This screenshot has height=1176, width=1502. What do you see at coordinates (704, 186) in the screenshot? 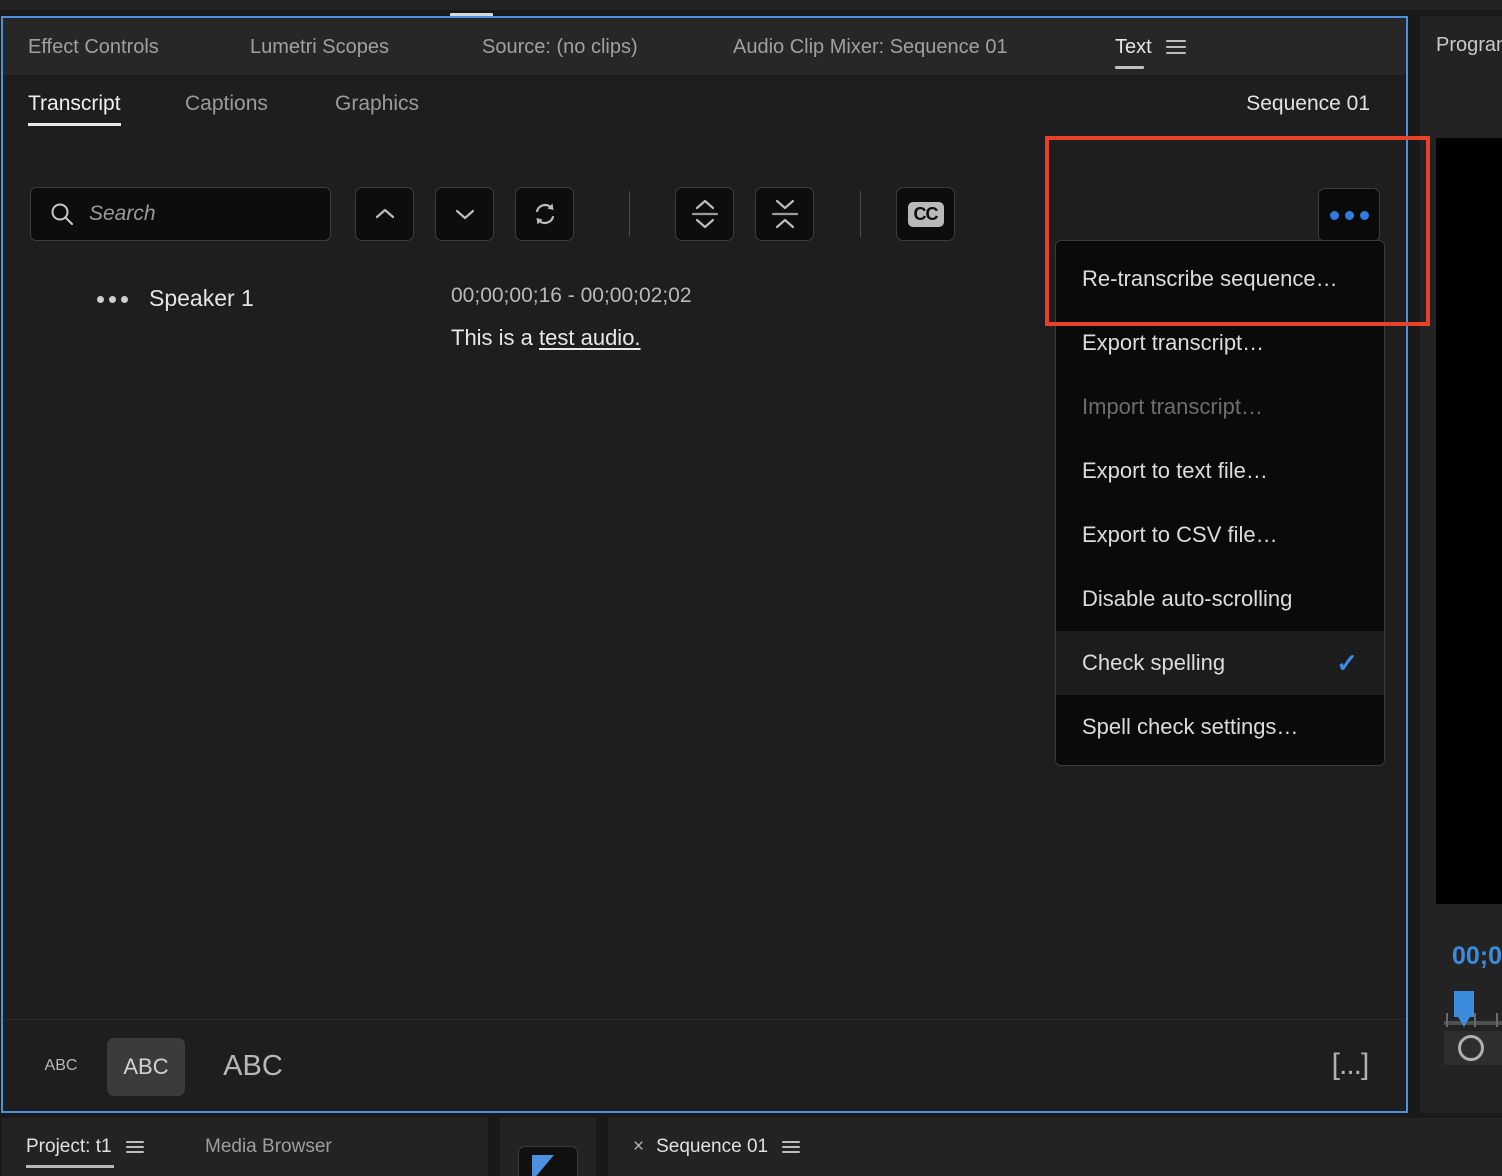
I see `transcript-toolbar: CC` at bounding box center [704, 186].